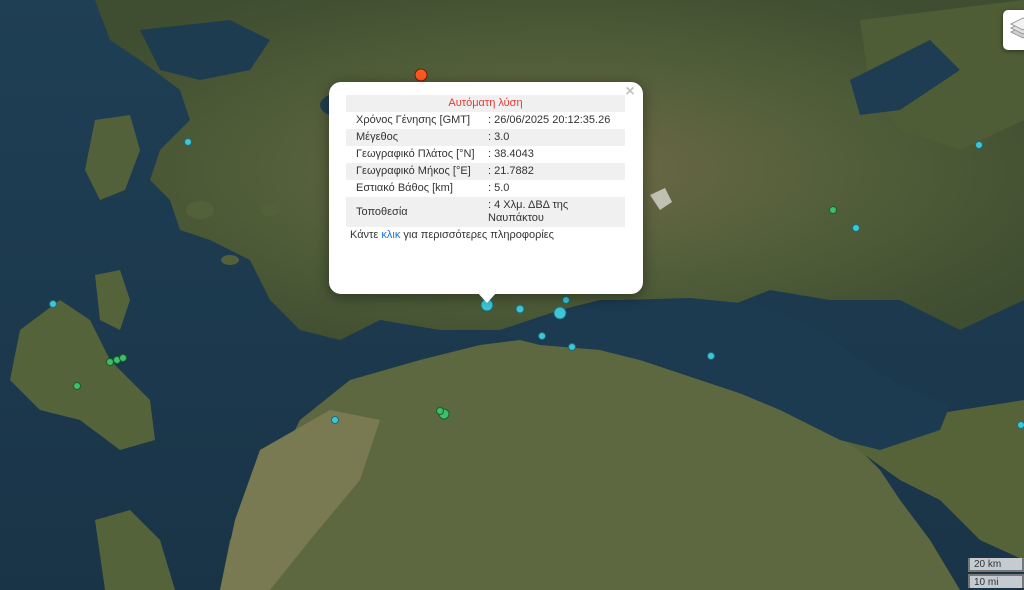 This screenshot has width=1024, height=590. I want to click on map-scale: 20 km 10 mi, so click(996, 573).